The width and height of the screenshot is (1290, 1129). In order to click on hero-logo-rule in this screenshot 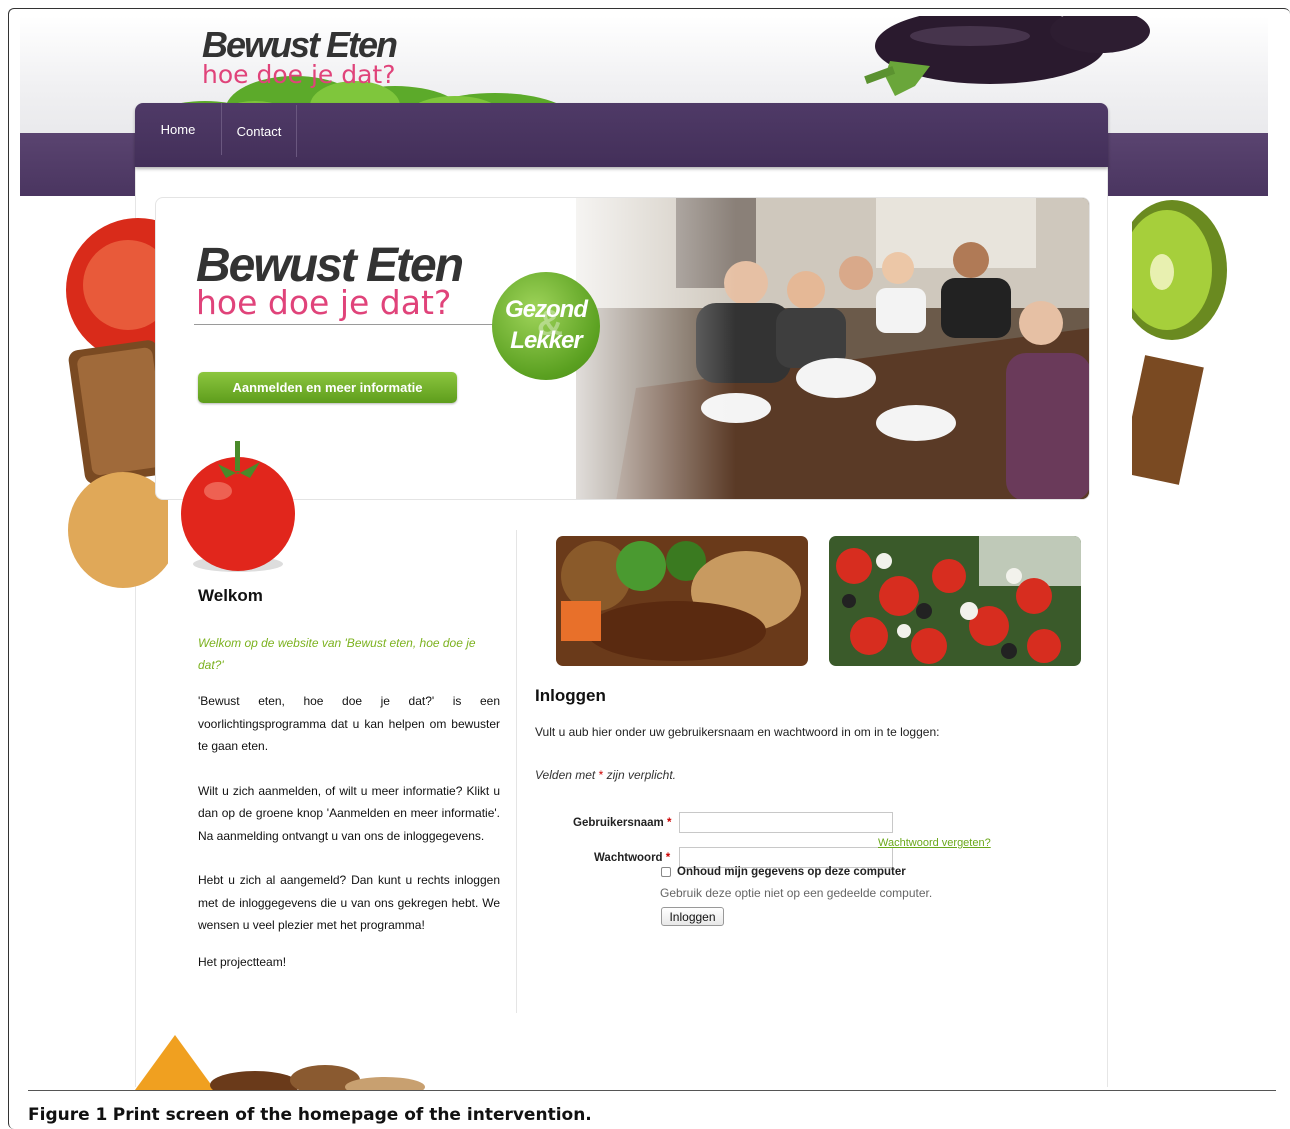, I will do `click(344, 324)`.